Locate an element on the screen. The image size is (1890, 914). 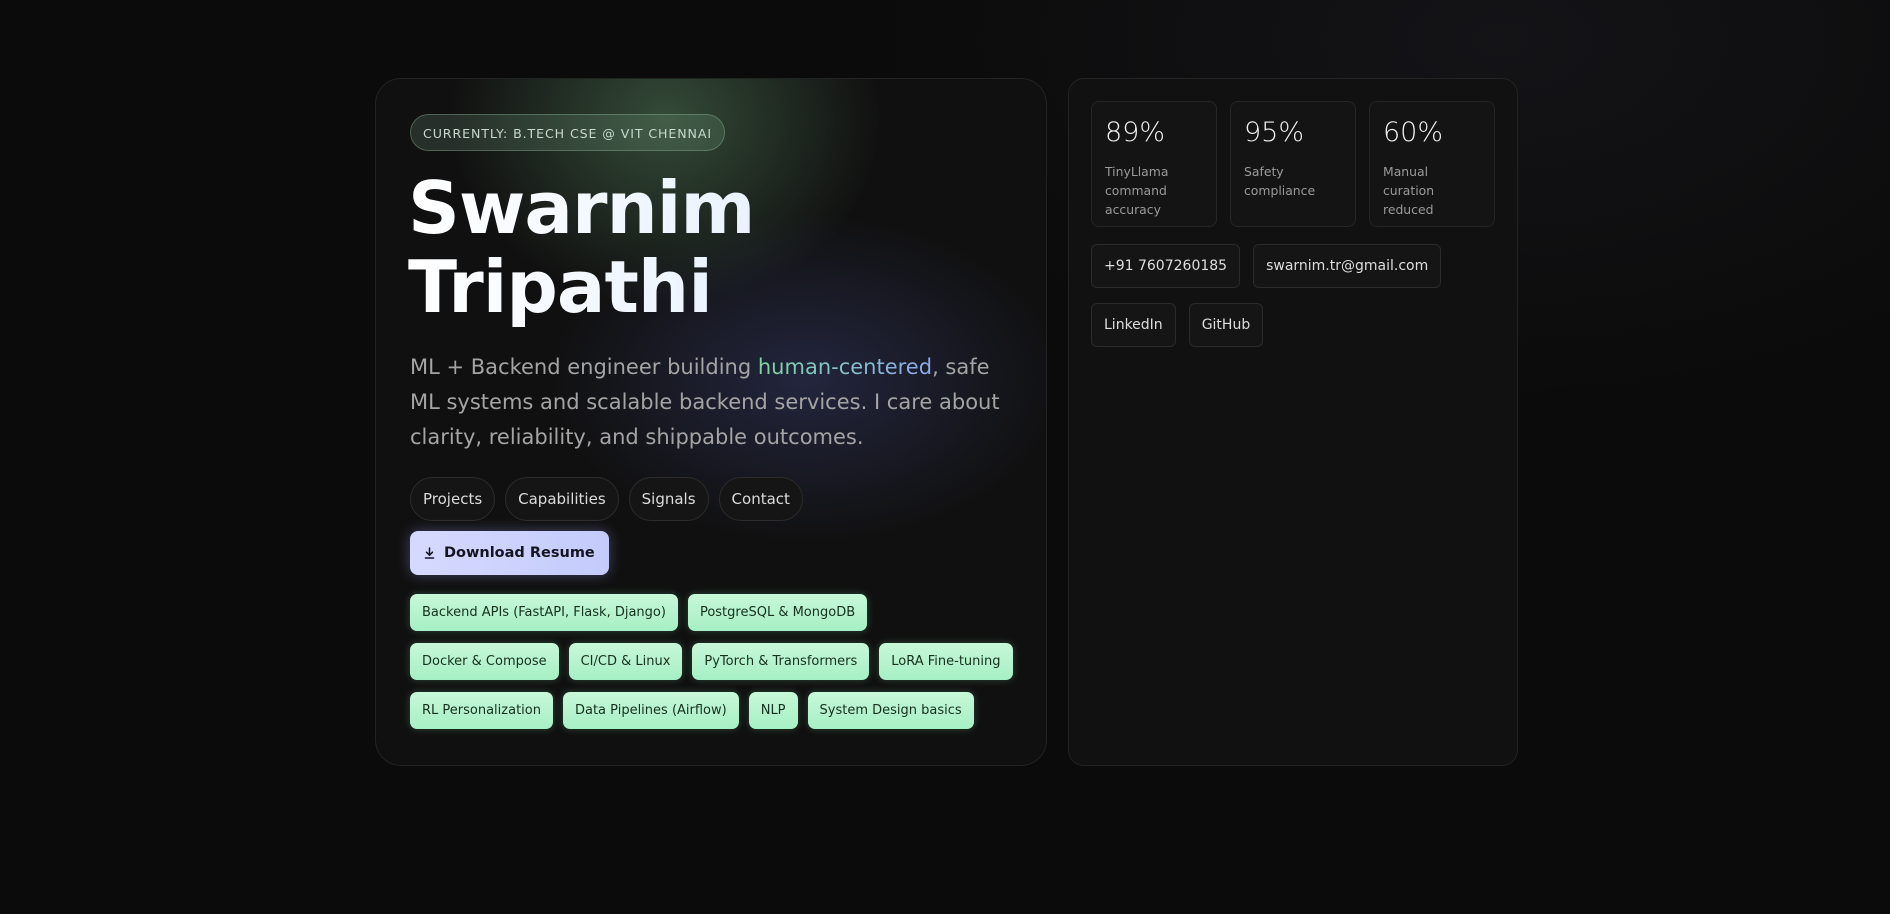
download-resume-button: Download Resume is located at coordinates (509, 553).